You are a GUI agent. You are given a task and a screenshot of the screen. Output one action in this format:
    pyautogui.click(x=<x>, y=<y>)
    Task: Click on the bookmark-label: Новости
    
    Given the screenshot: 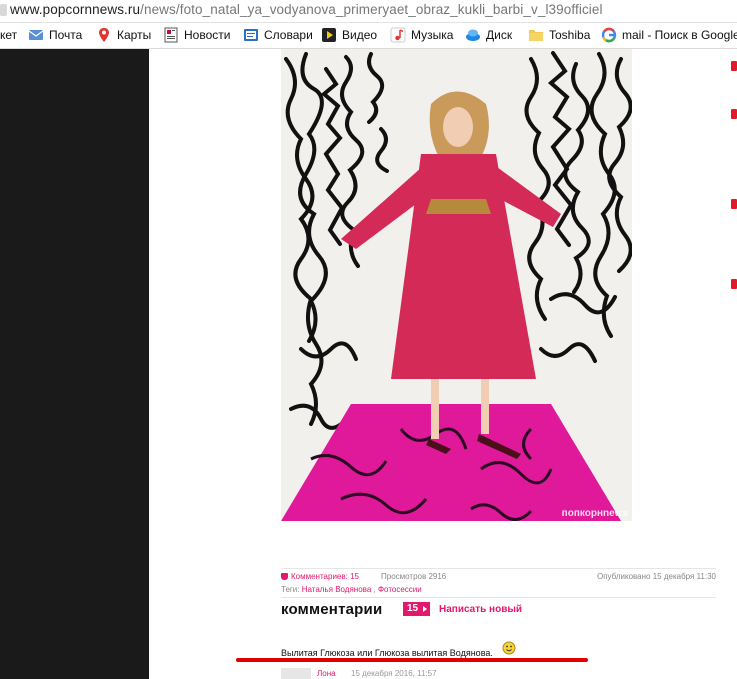 What is the action you would take?
    pyautogui.click(x=207, y=35)
    